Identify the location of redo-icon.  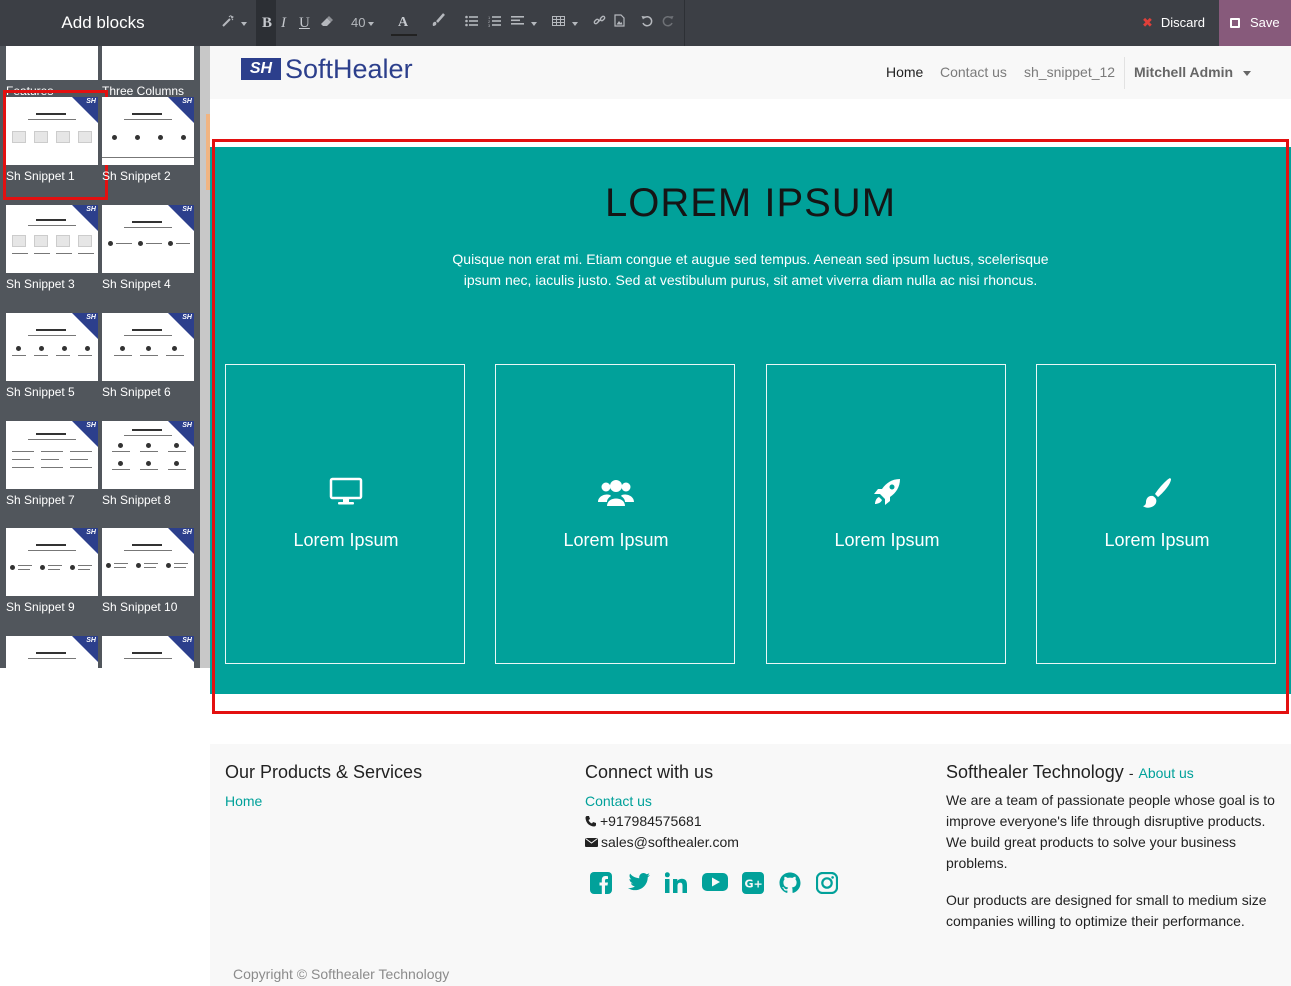
(668, 23).